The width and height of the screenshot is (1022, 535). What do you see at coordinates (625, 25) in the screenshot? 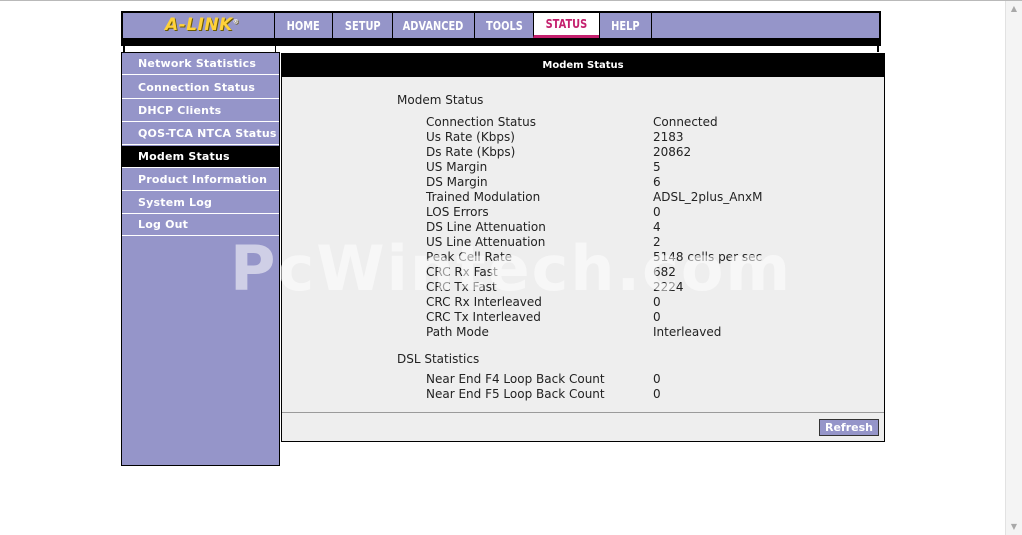
I see `nav-tab-help: HELP` at bounding box center [625, 25].